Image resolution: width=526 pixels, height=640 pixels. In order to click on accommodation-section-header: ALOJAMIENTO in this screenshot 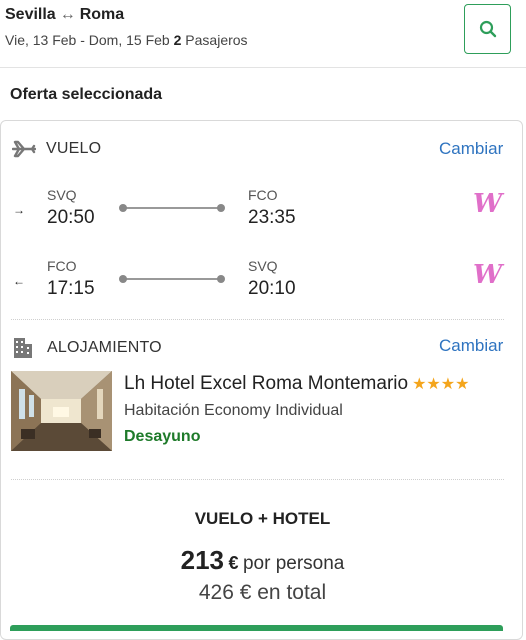, I will do `click(87, 348)`.